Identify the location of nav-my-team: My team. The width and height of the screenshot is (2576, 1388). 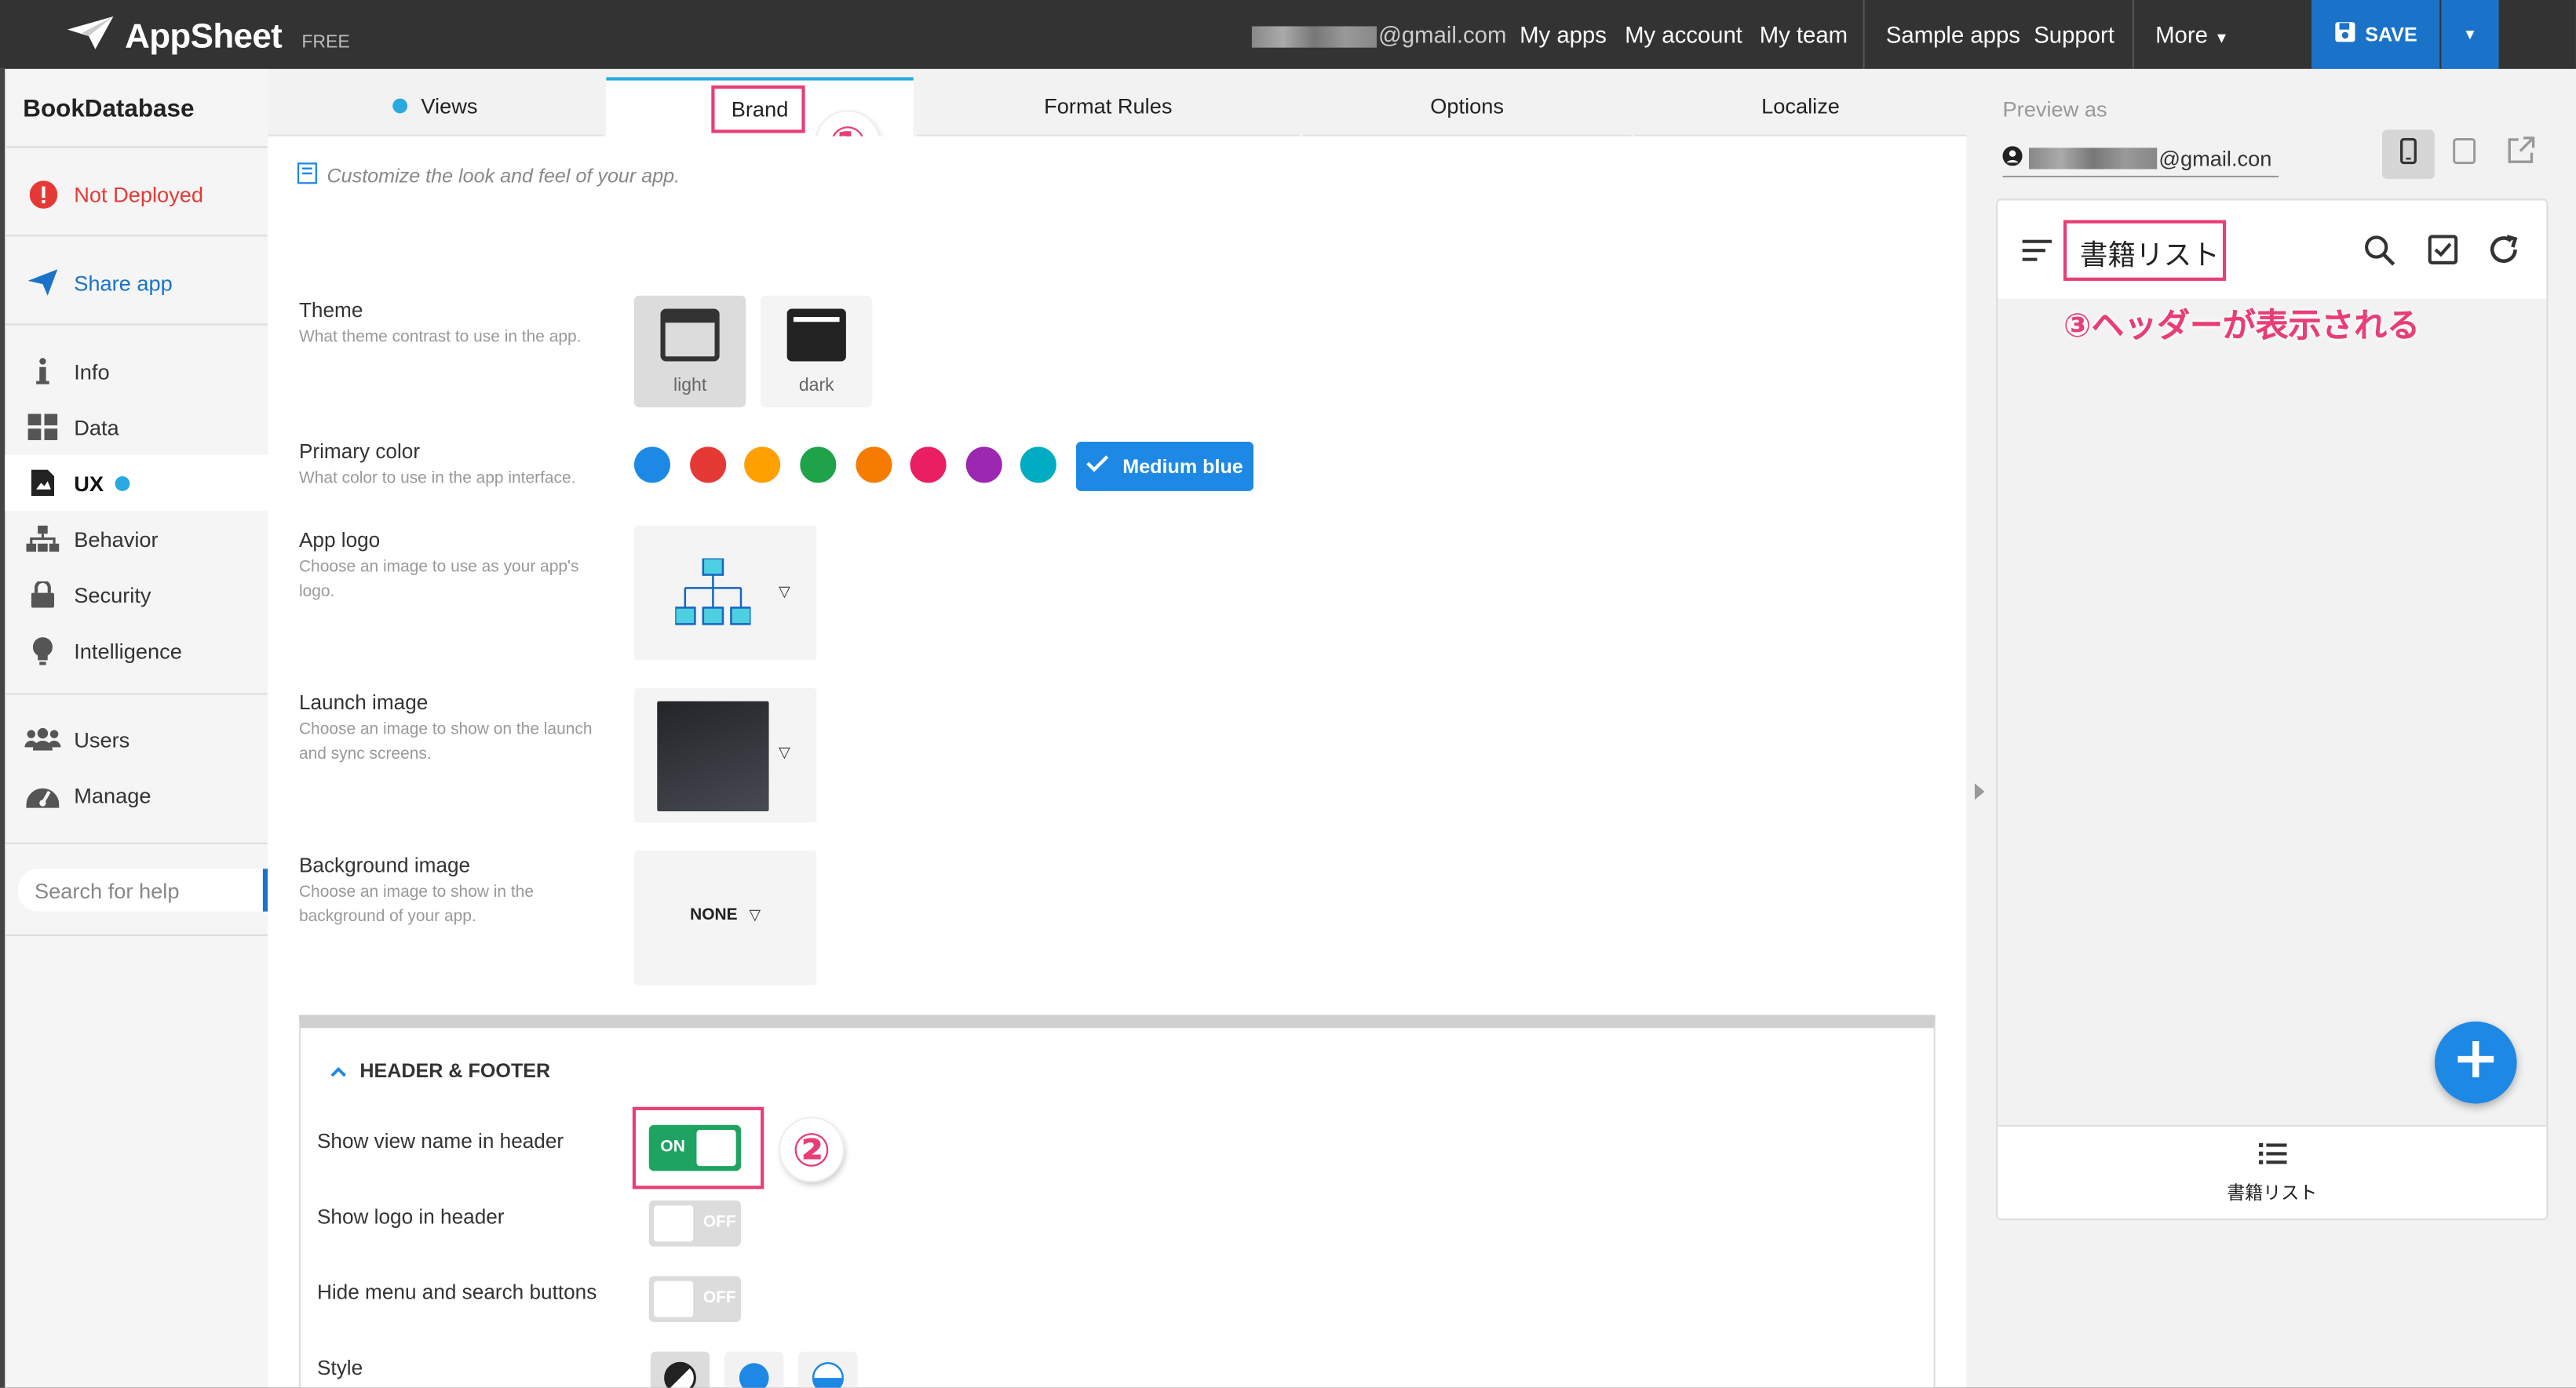
(1804, 34).